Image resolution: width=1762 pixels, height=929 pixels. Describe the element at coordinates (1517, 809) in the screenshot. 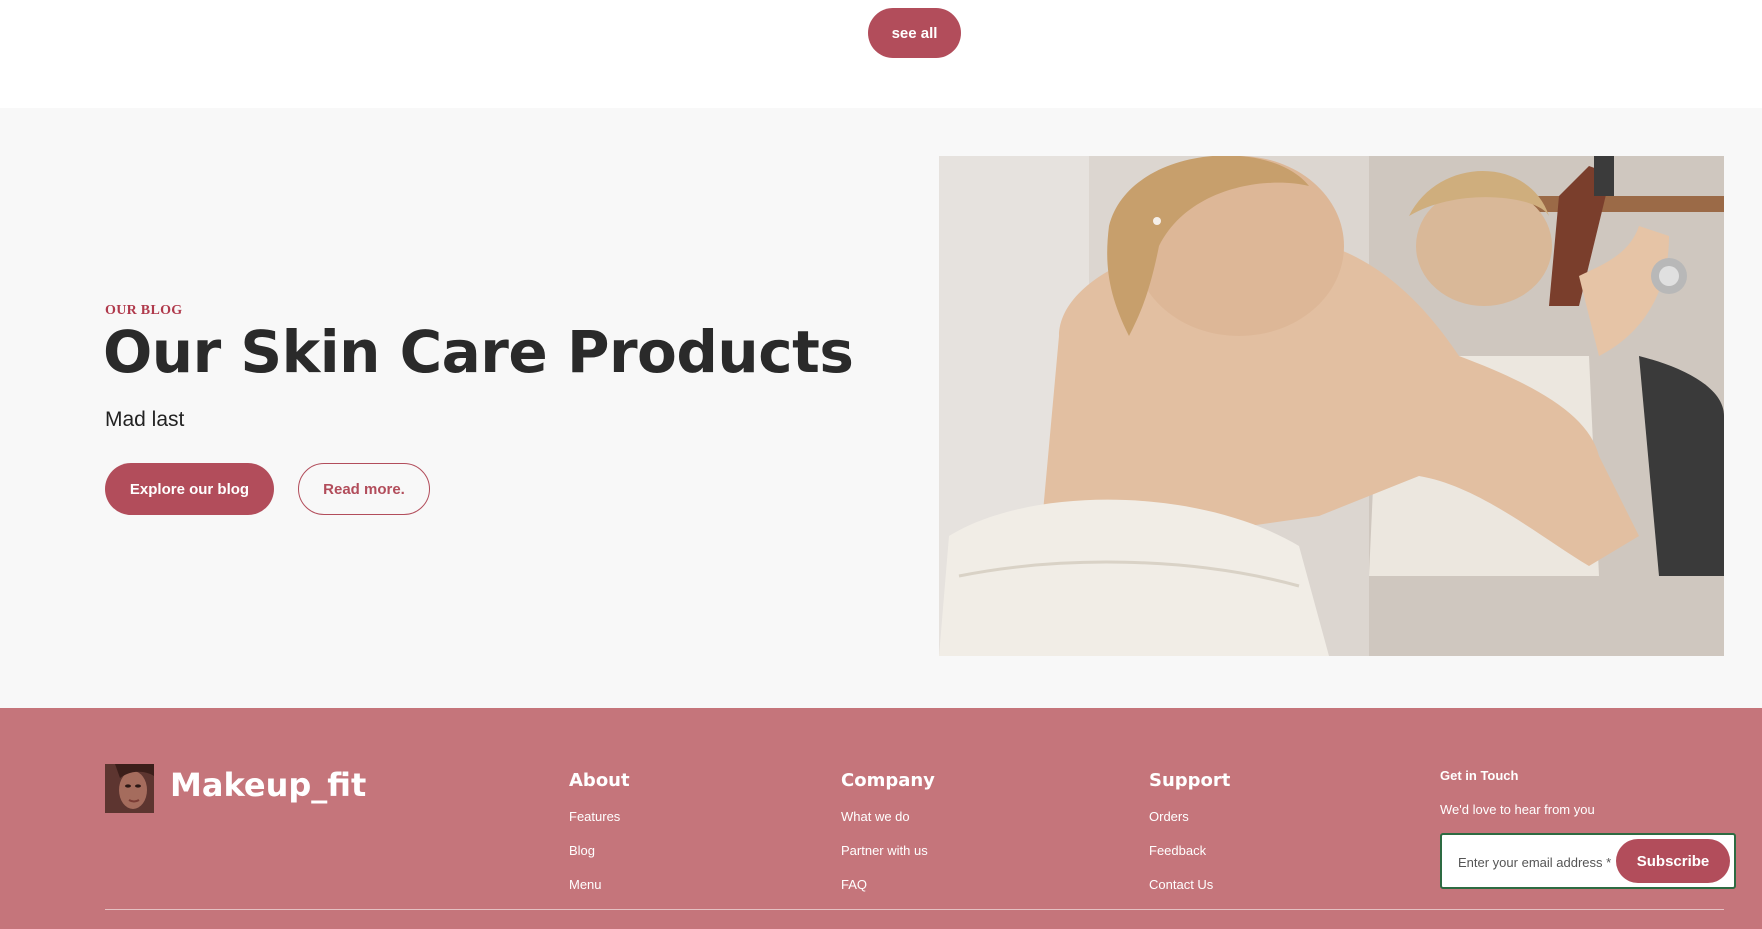

I see `get-in-touch-subtitle: We'd love to hear from you` at that location.